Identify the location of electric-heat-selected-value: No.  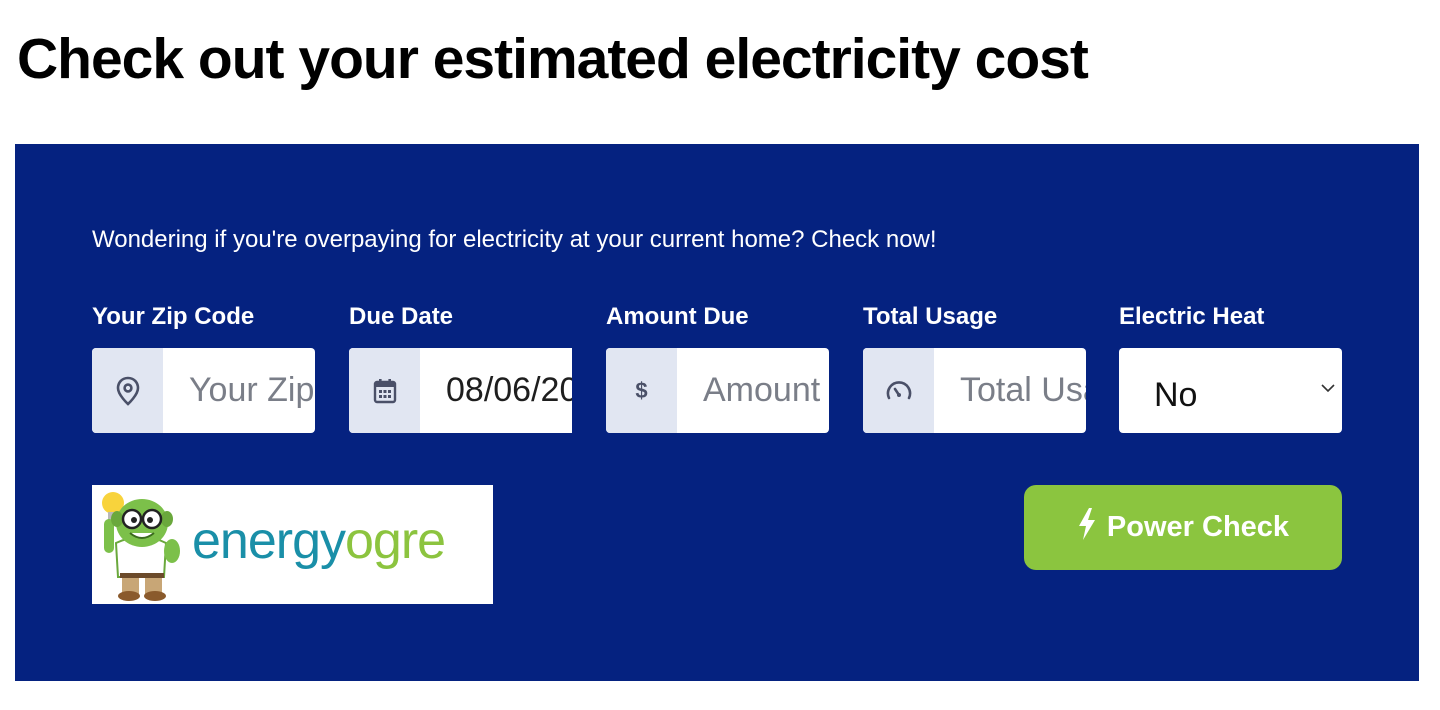
(1176, 395).